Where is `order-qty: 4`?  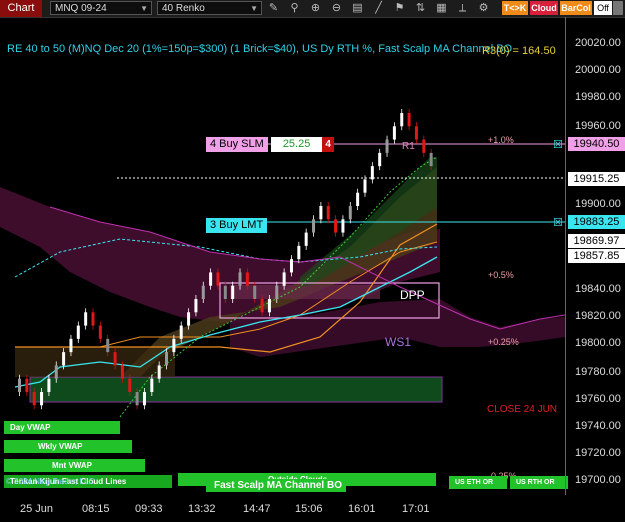
order-qty: 4 is located at coordinates (328, 144).